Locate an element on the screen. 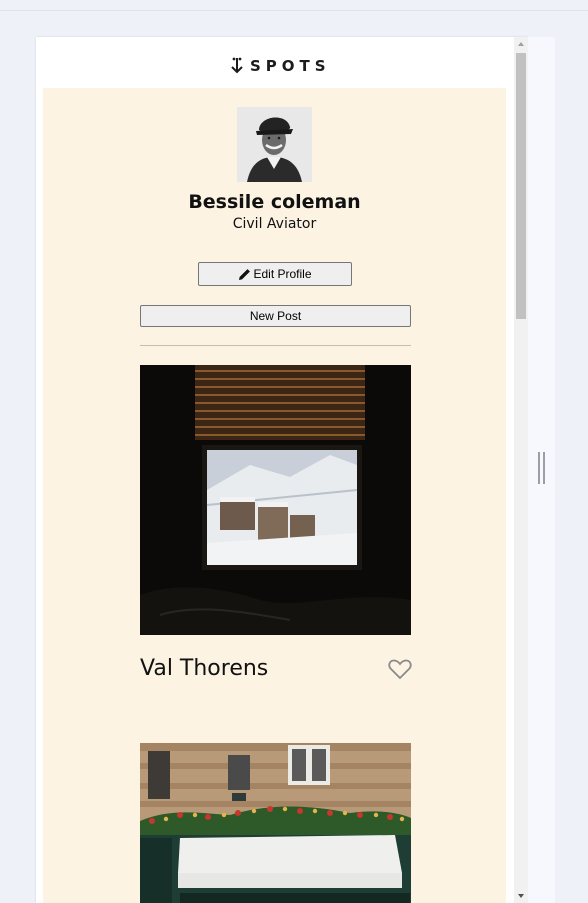  header: SPOTS is located at coordinates (275, 62).